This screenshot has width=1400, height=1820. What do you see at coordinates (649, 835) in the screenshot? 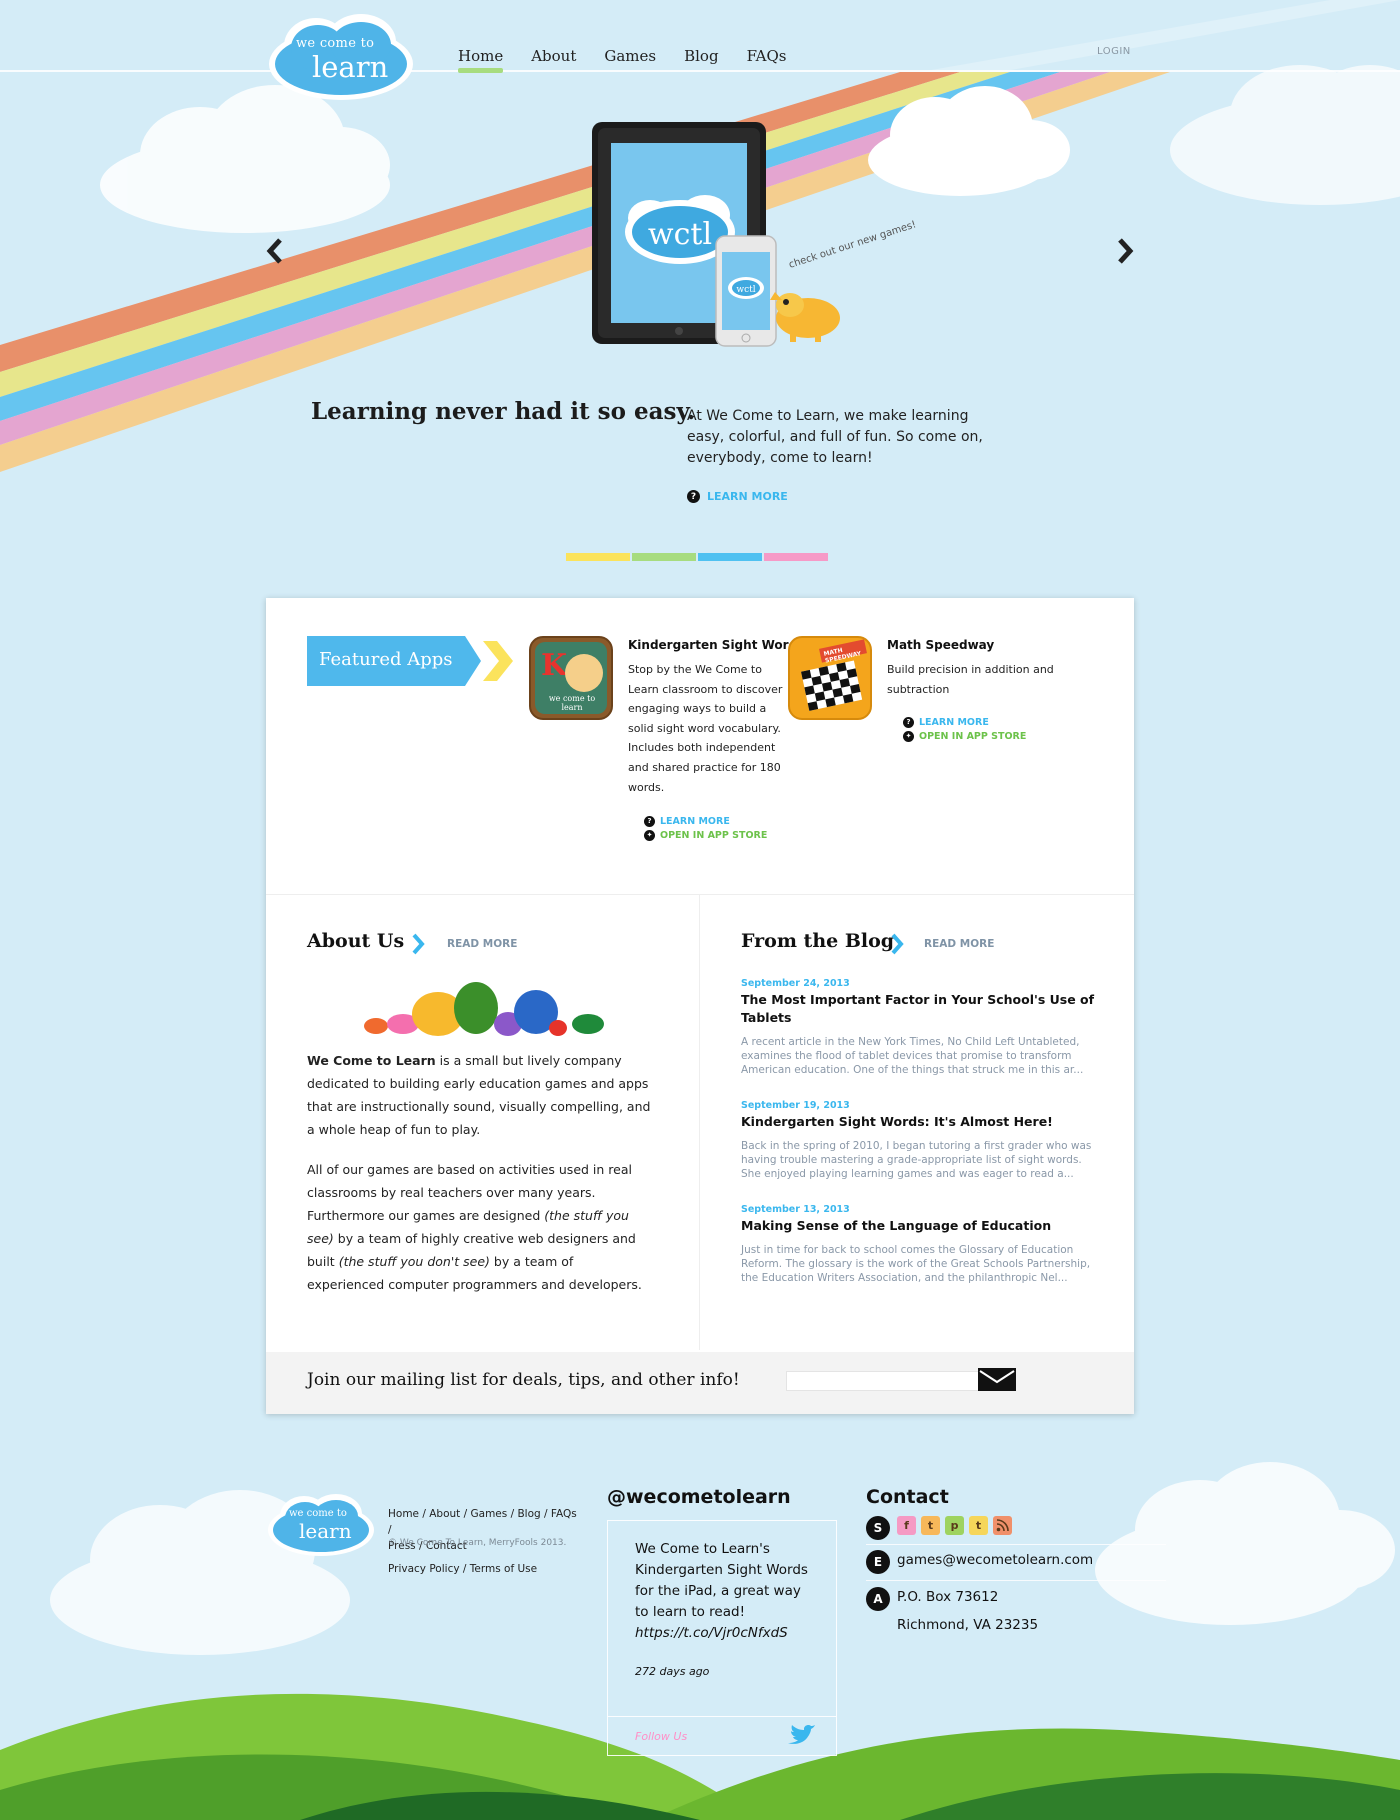
I see `app-store-icon: ✦` at bounding box center [649, 835].